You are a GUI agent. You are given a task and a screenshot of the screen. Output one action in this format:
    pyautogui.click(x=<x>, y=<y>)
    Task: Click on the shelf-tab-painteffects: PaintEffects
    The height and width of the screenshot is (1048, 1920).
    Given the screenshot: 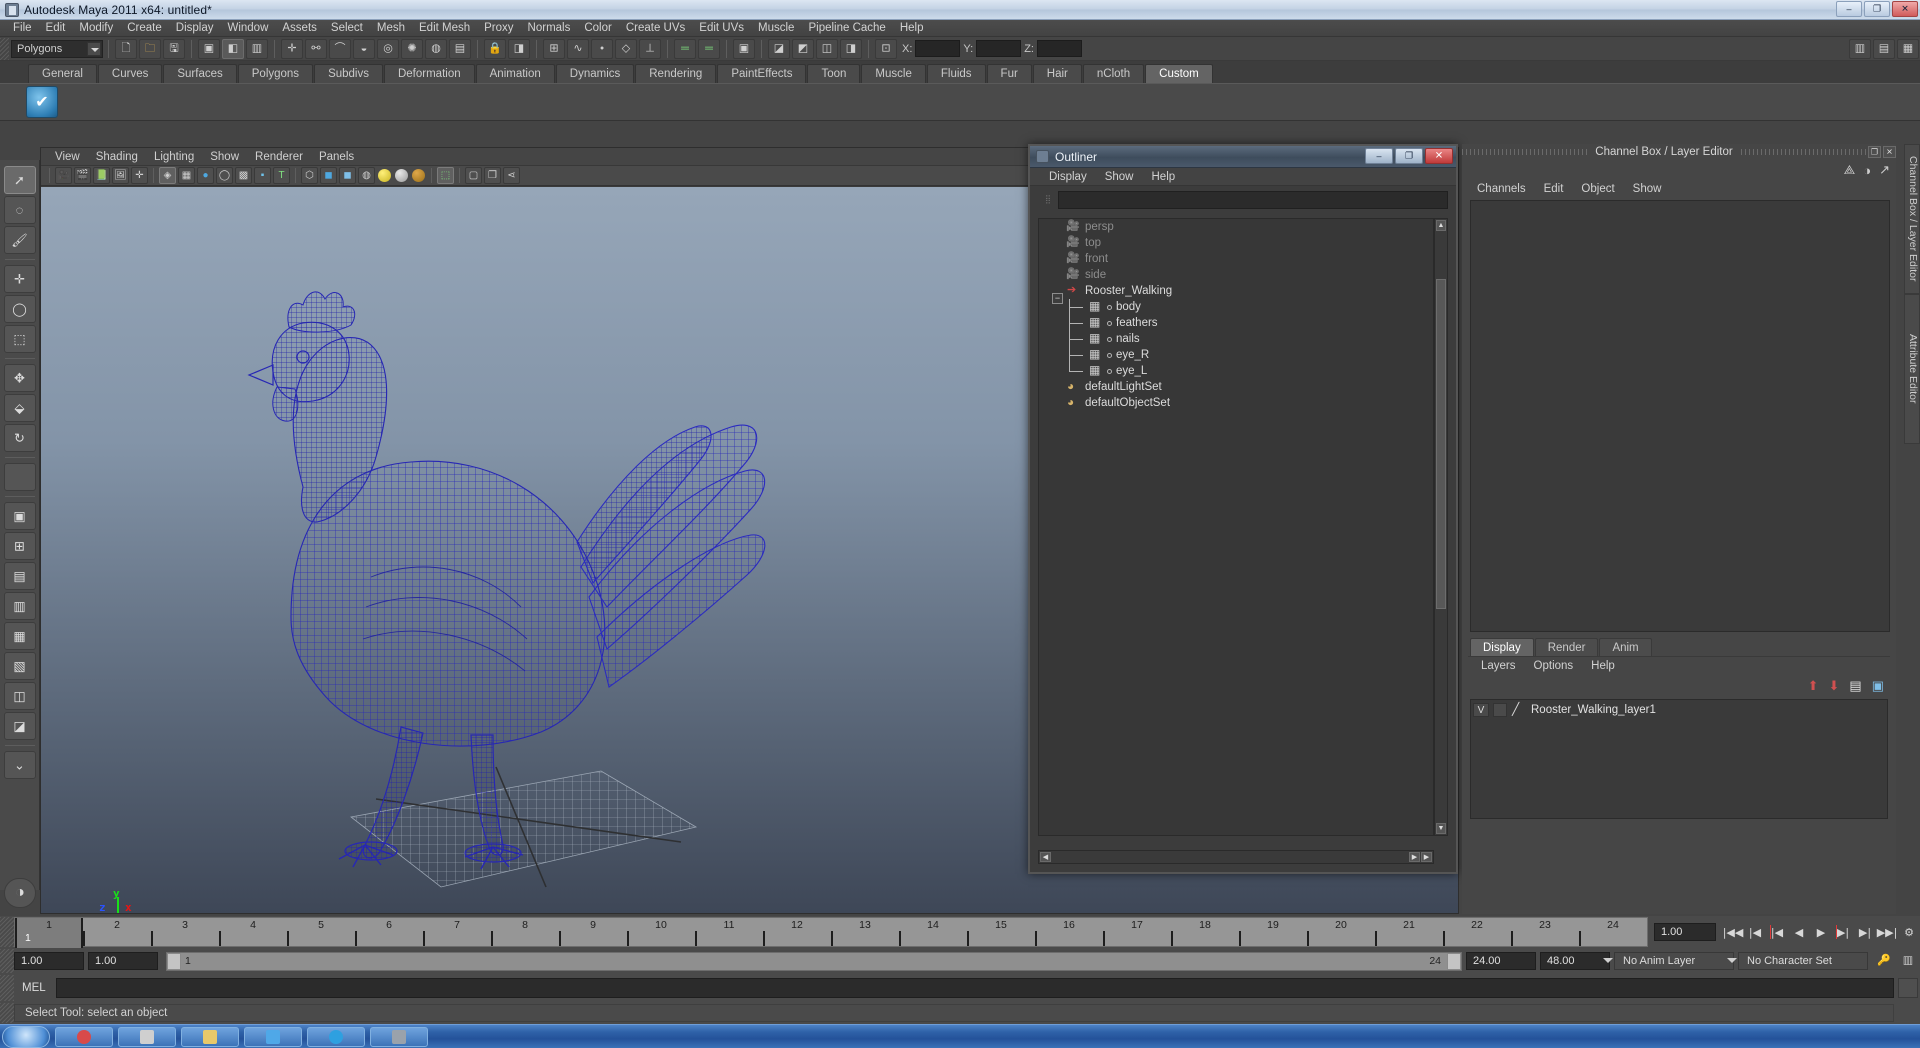 What is the action you would take?
    pyautogui.click(x=762, y=73)
    